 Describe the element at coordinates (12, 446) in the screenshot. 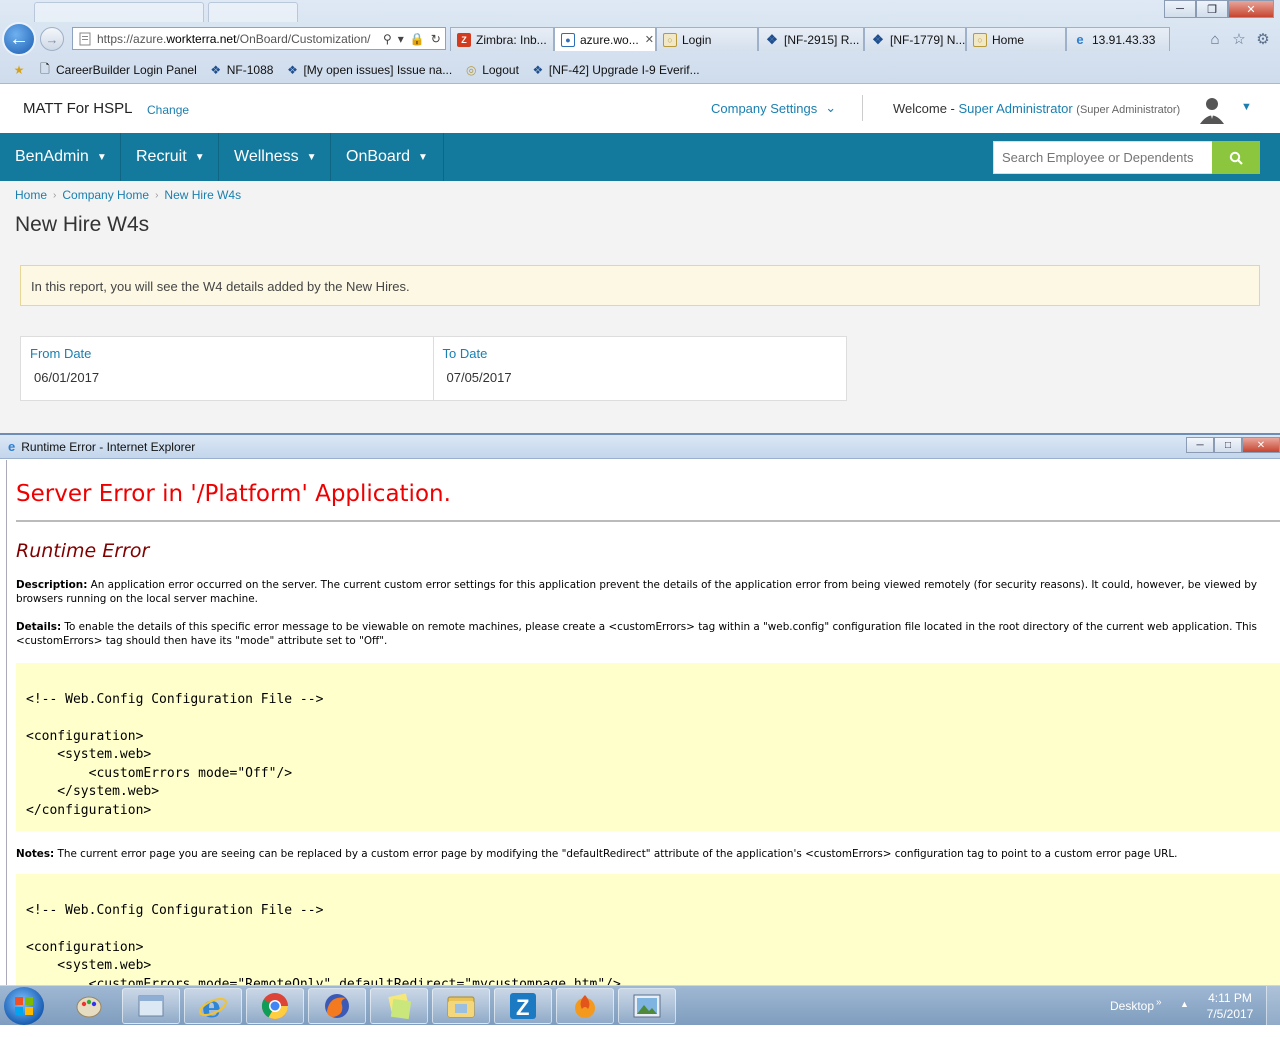

I see `ie-icon: e` at that location.